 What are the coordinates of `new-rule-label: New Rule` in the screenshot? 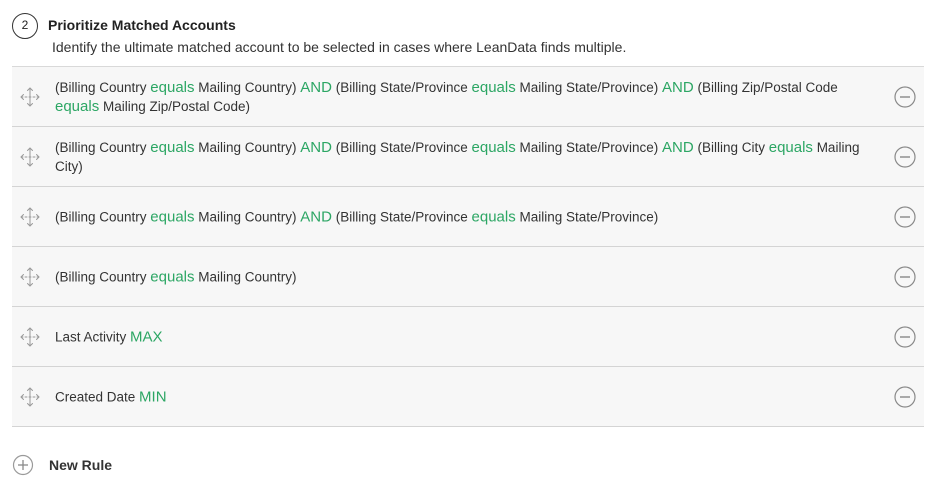 It's located at (81, 465).